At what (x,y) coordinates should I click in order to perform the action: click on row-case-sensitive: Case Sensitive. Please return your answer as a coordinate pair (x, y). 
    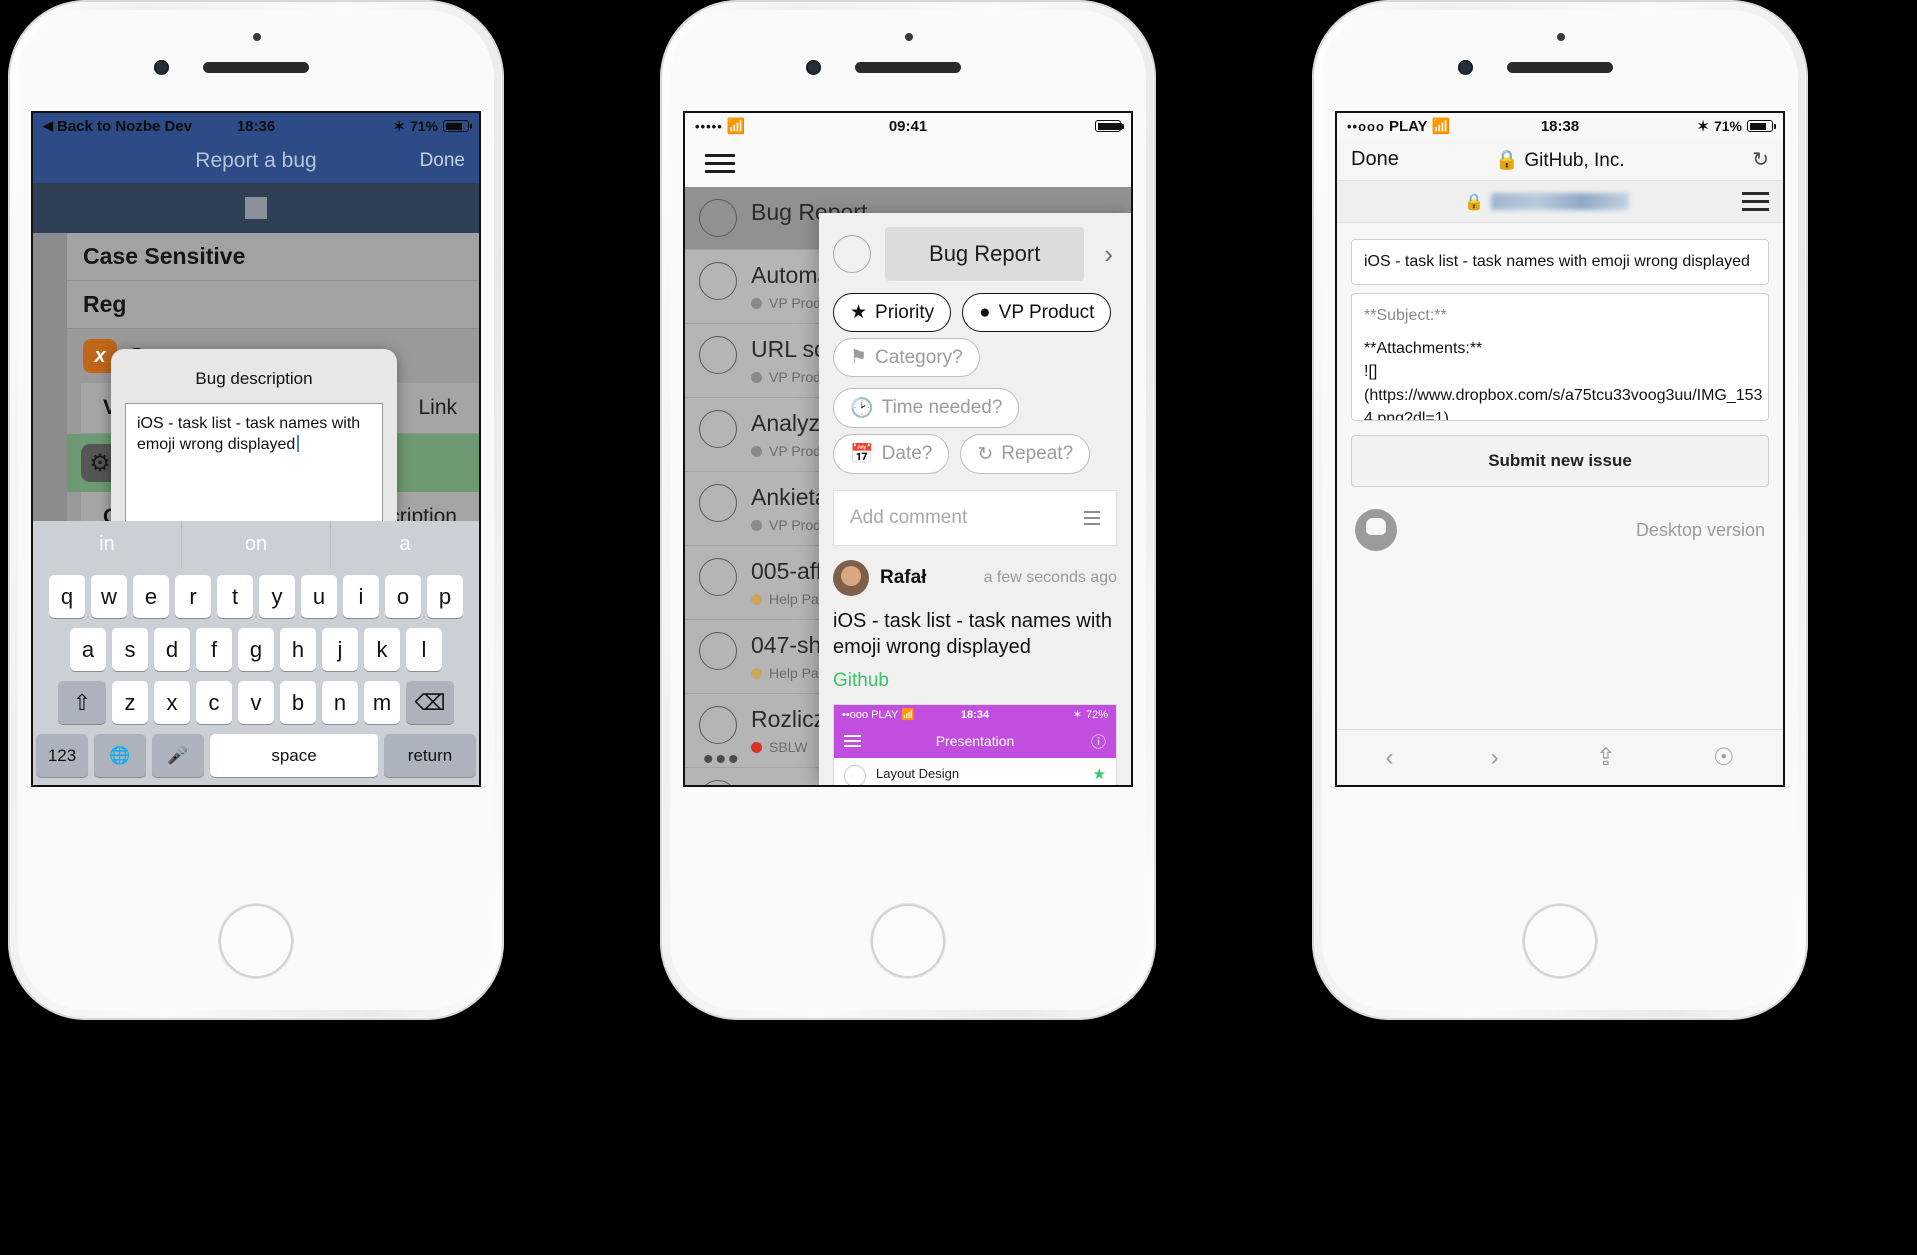
    Looking at the image, I should click on (273, 257).